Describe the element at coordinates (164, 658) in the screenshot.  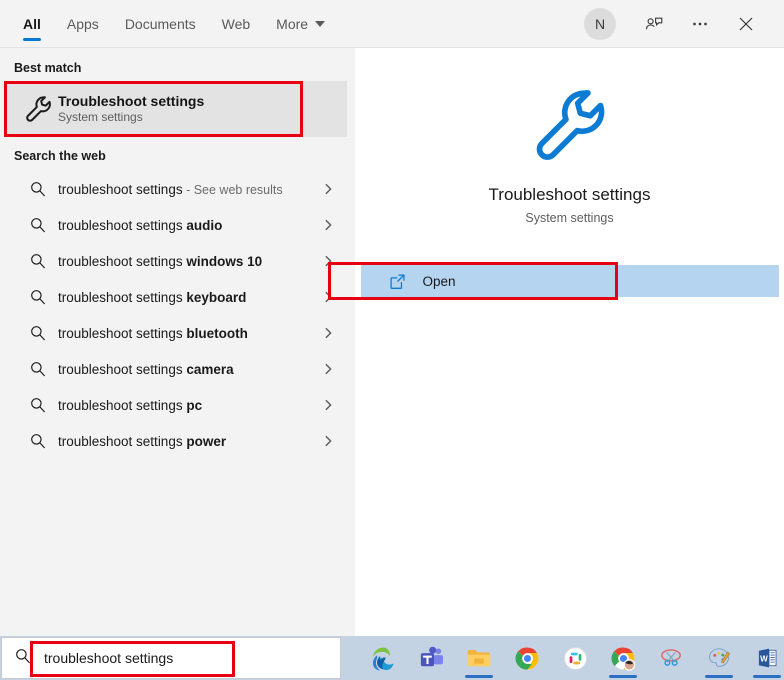
I see `search-input` at that location.